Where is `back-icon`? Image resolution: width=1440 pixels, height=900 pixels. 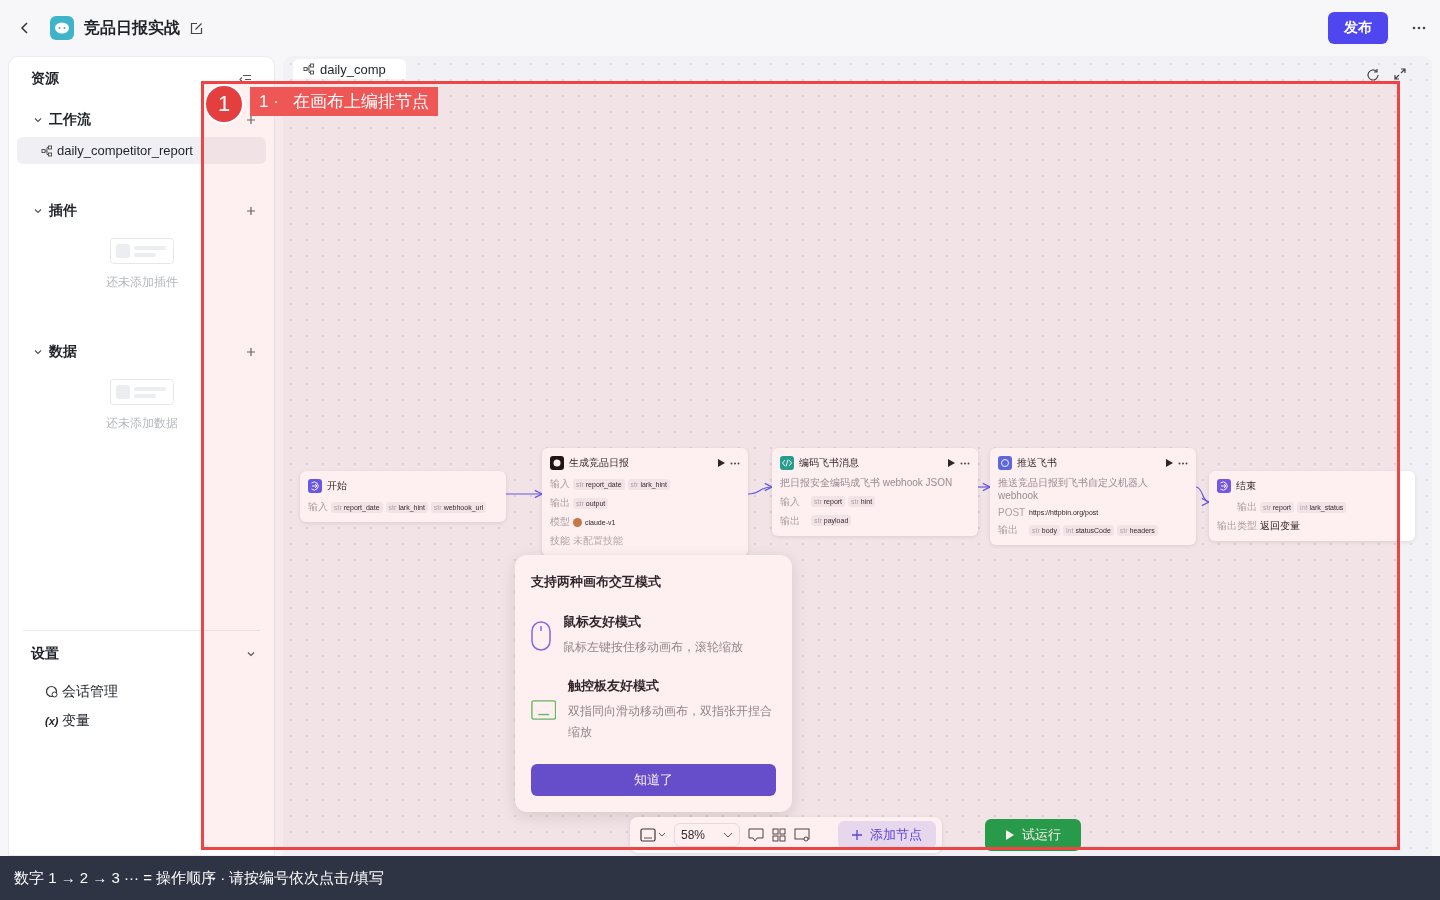 back-icon is located at coordinates (25, 28).